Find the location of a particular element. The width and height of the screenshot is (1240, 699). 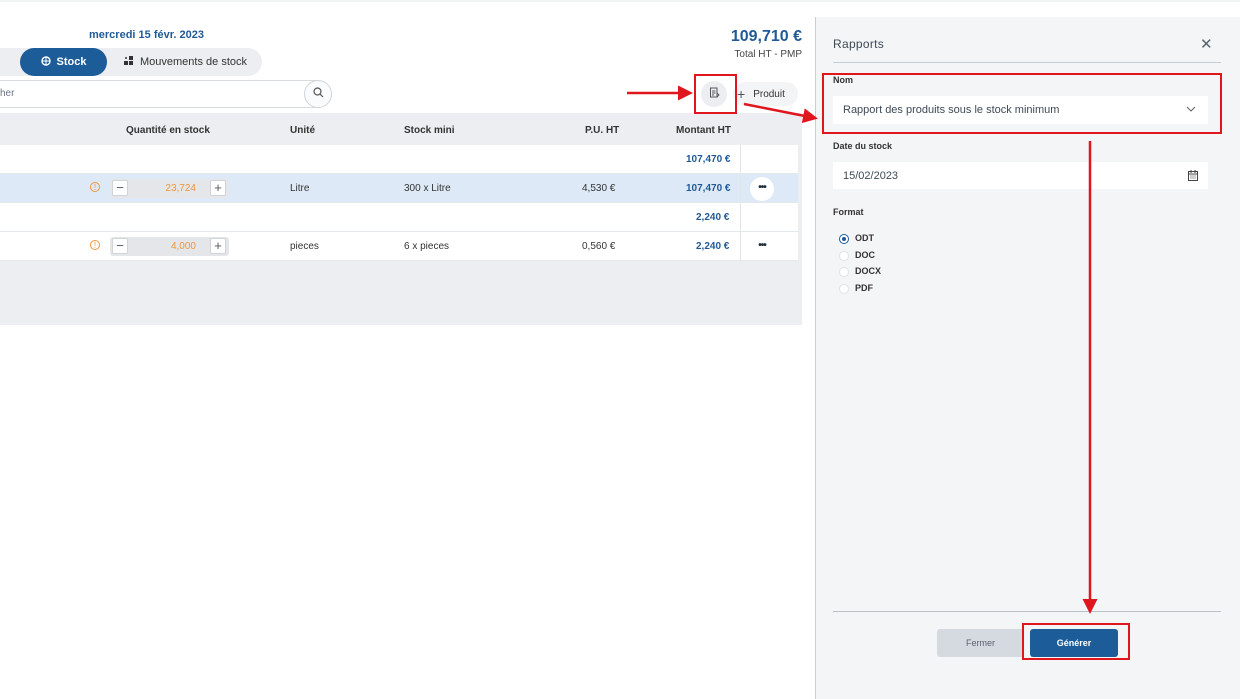

quantity-stepper: − 23,724 + is located at coordinates (169, 188).